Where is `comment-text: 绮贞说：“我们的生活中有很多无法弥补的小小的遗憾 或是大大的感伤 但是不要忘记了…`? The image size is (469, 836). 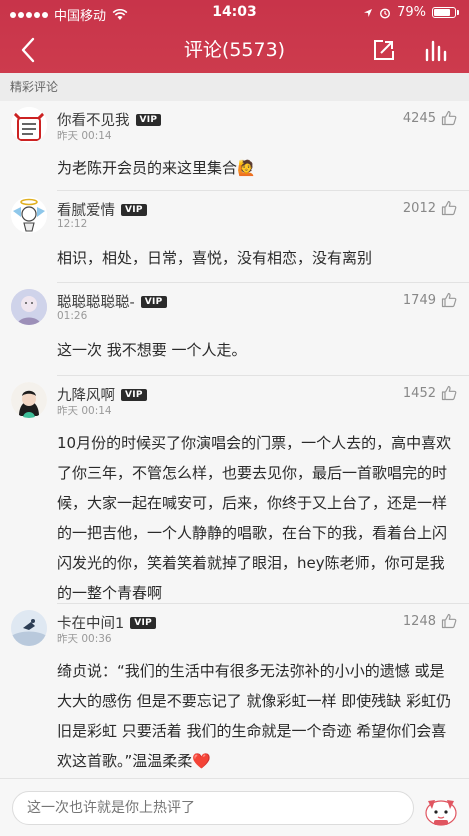
comment-text: 绮贞说：“我们的生活中有很多无法弥补的小小的遗憾 或是大大的感伤 但是不要忘记了… is located at coordinates (254, 716).